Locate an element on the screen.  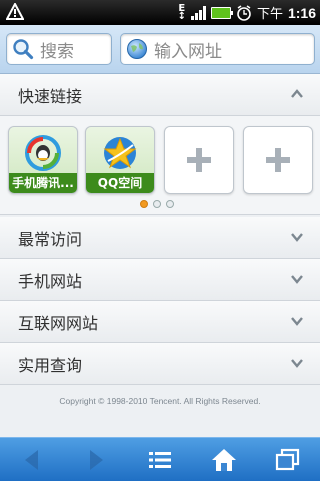
arrow-right-icon is located at coordinates (96, 459).